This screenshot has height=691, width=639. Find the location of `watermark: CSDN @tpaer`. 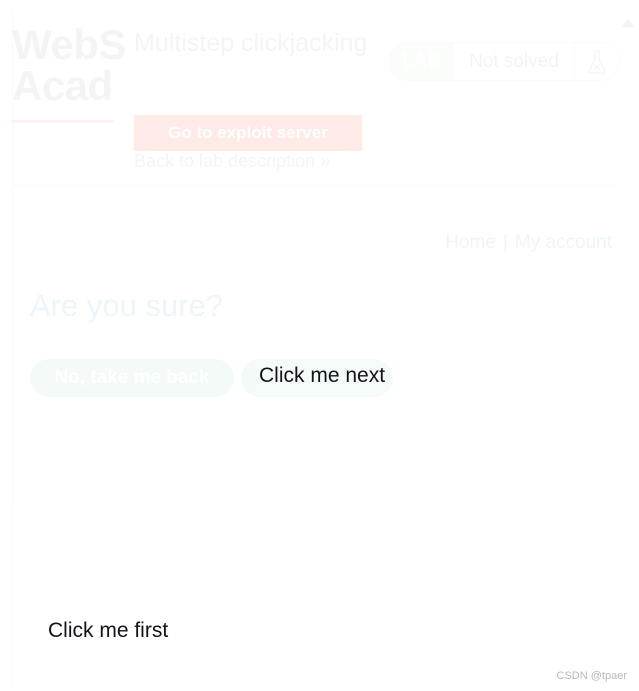

watermark: CSDN @tpaer is located at coordinates (591, 676).